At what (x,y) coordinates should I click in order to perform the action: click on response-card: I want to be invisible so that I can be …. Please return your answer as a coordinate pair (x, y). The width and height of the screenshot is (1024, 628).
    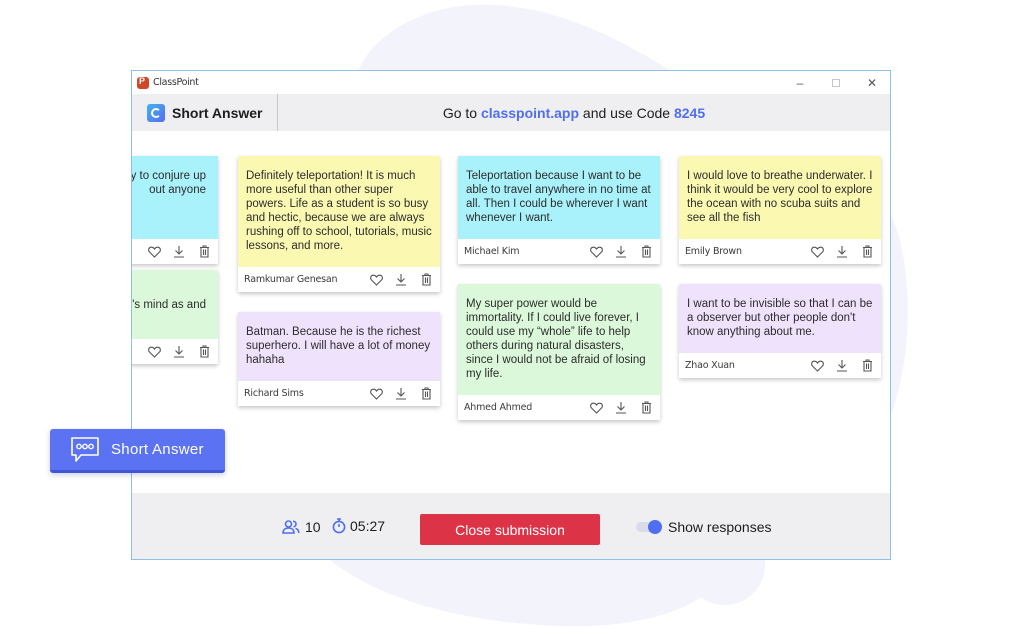
    Looking at the image, I should click on (780, 331).